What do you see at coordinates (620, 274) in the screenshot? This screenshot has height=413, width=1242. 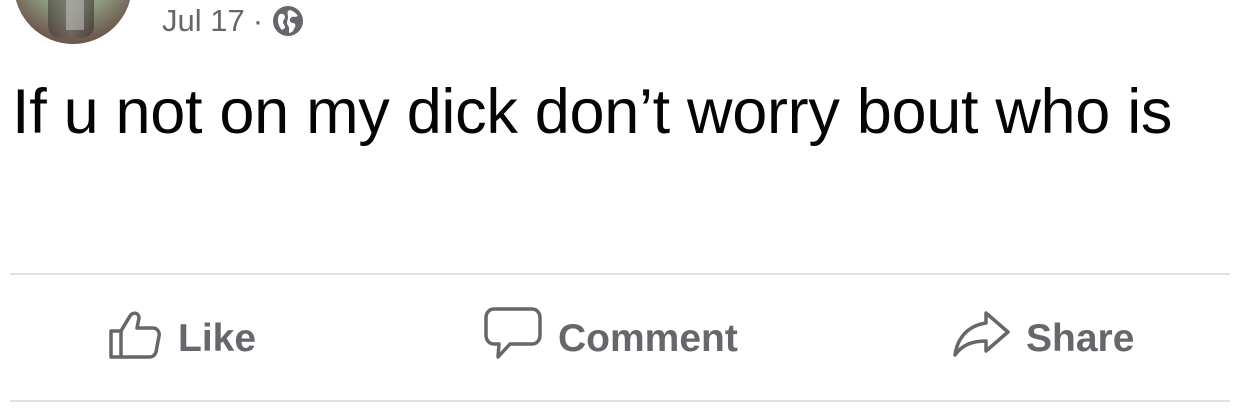 I see `divider-top` at bounding box center [620, 274].